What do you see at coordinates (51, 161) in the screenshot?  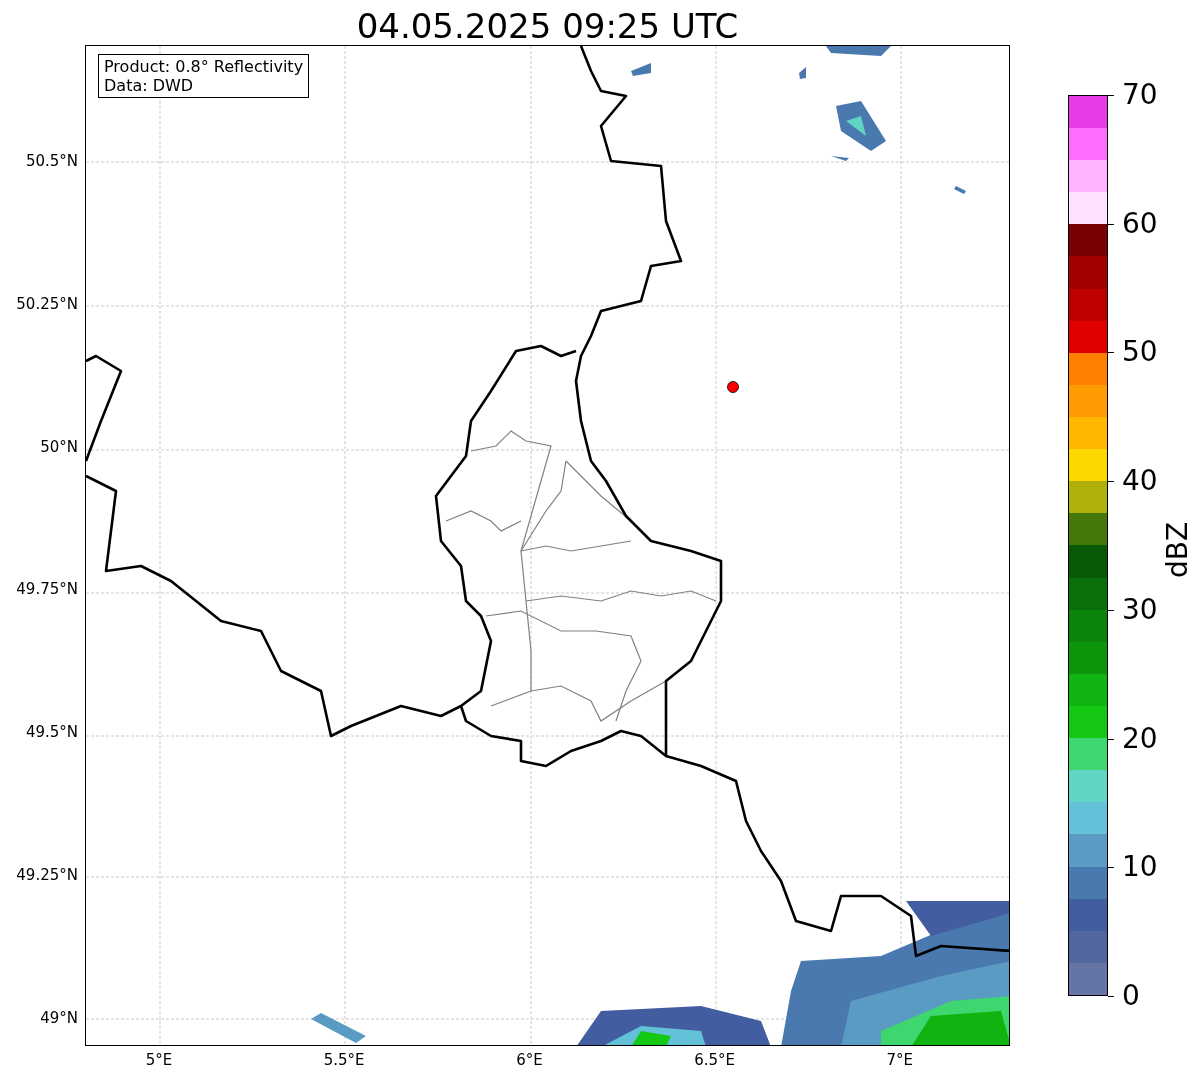 I see `latitude-label: 50.5°N` at bounding box center [51, 161].